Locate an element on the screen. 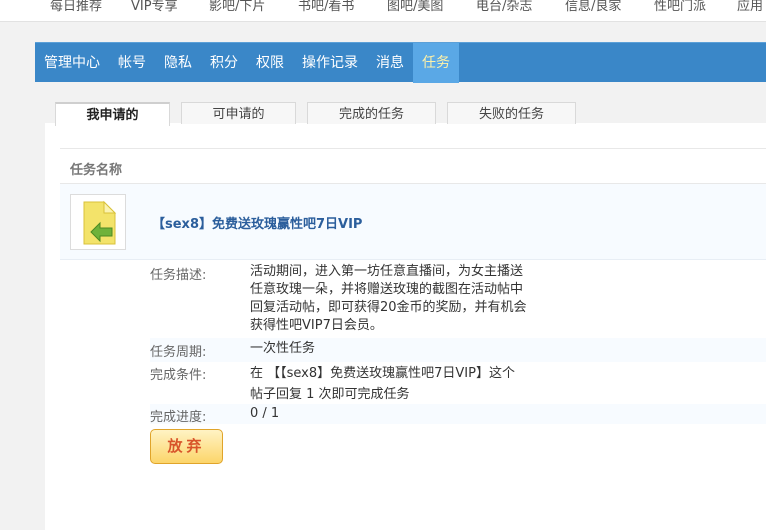  nav-item-admin-center: 管理中心 is located at coordinates (72, 63).